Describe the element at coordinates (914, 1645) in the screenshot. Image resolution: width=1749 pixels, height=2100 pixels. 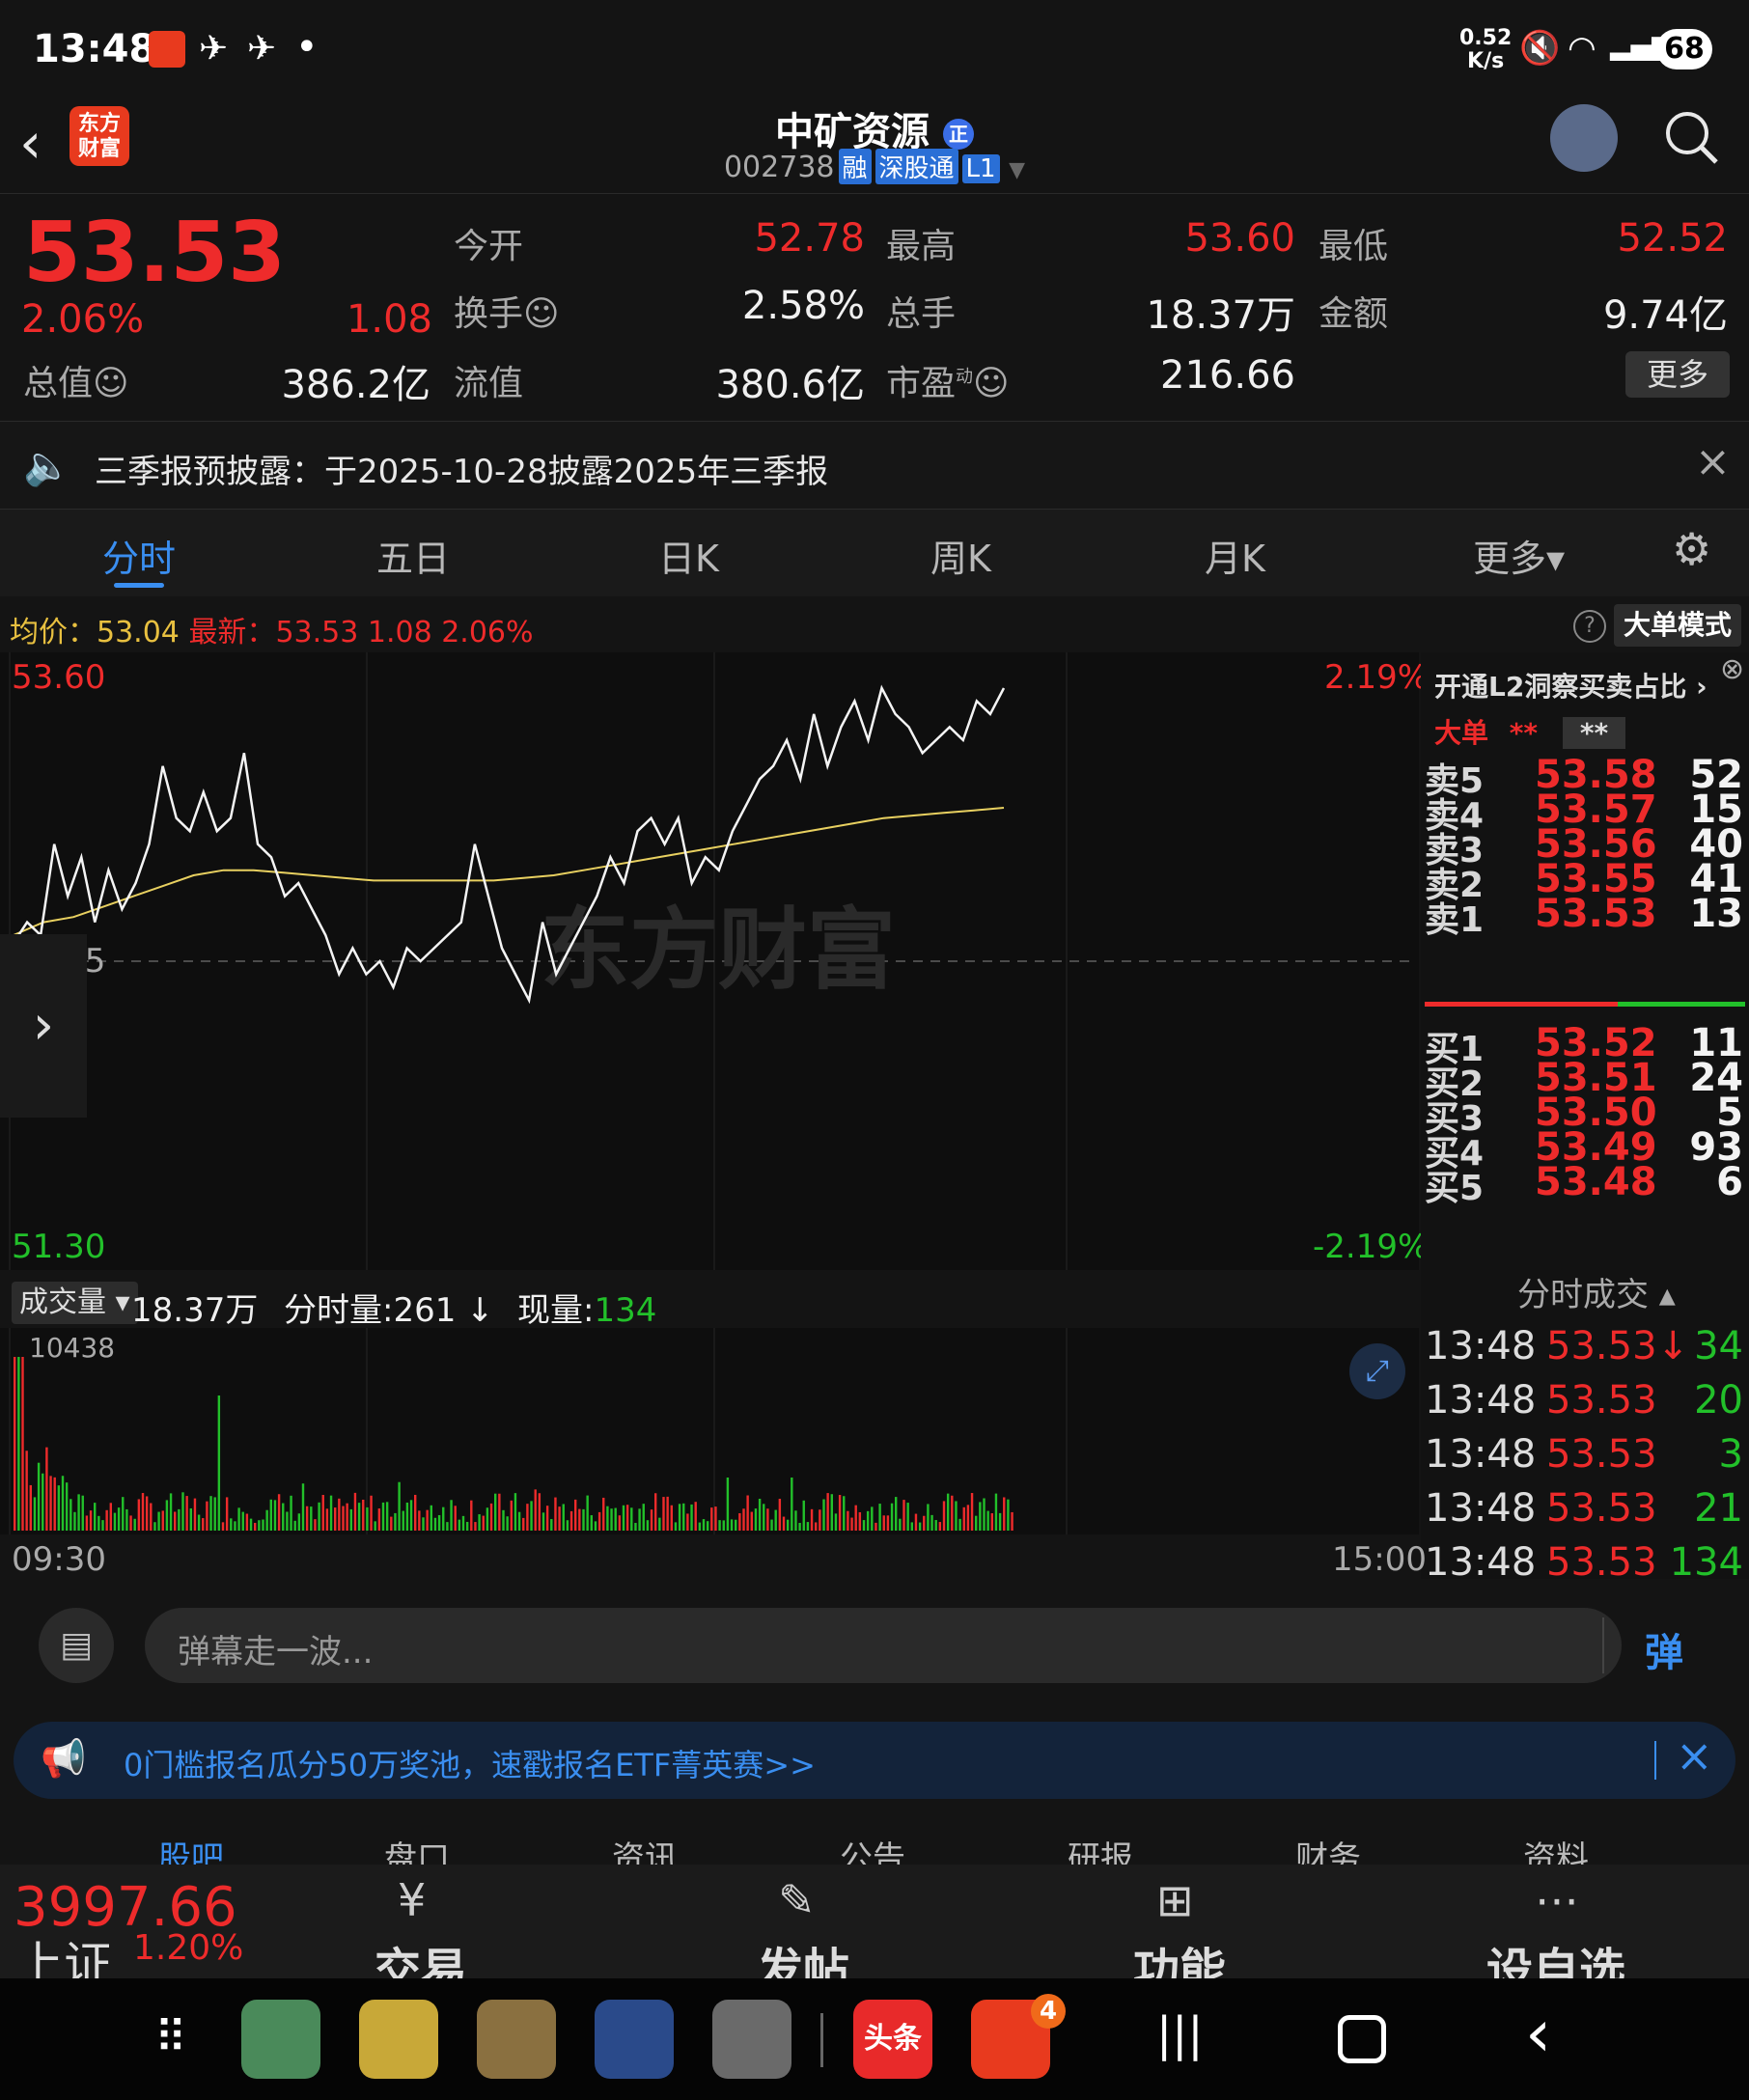
I see `danmaku-input: 弹幕走一波... 弹` at that location.